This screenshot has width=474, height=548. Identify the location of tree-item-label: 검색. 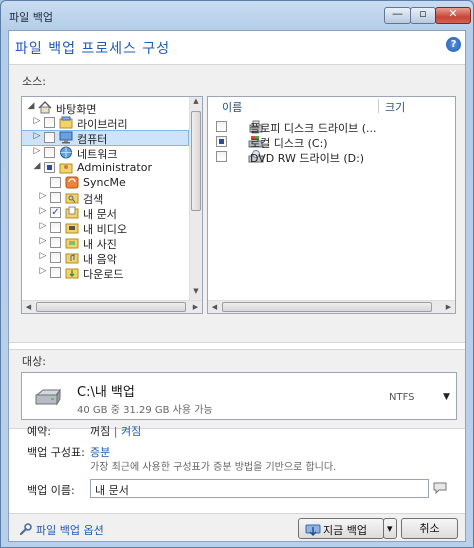
(93, 199).